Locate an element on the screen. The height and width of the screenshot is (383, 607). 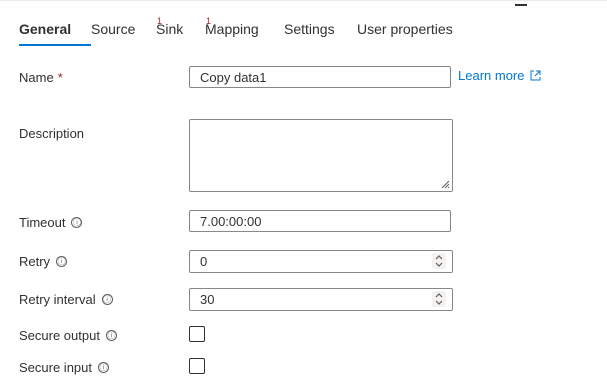
retry-interval-label: Retry interval ⓘ is located at coordinates (66, 299).